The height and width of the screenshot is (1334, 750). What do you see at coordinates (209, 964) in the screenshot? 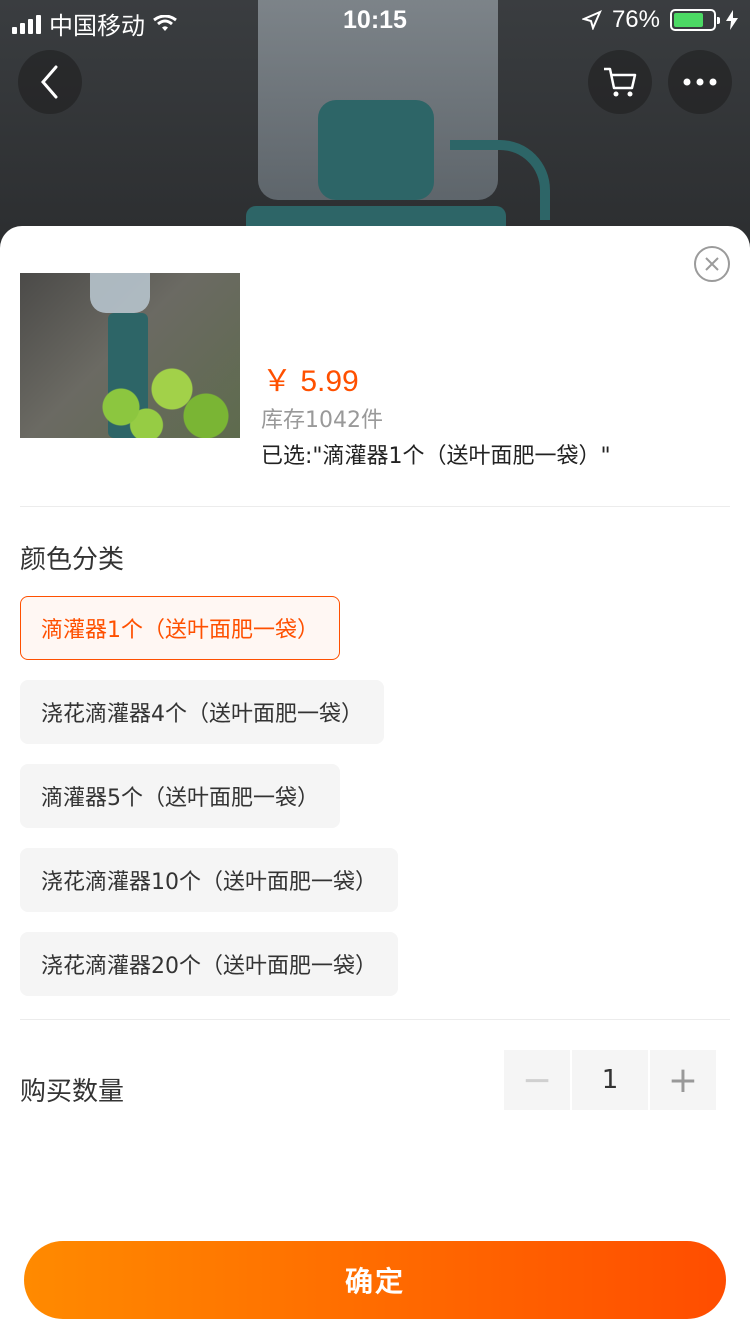
I see `variant-option: 浇花滴灌器20个（送叶面肥一袋）` at bounding box center [209, 964].